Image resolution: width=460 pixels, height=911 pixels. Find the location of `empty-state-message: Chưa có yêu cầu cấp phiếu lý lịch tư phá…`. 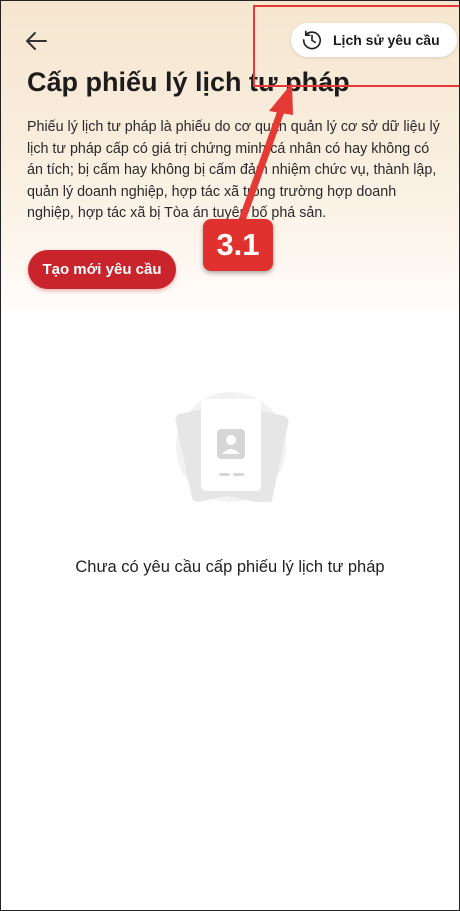

empty-state-message: Chưa có yêu cầu cấp phiếu lý lịch tư phá… is located at coordinates (230, 567).